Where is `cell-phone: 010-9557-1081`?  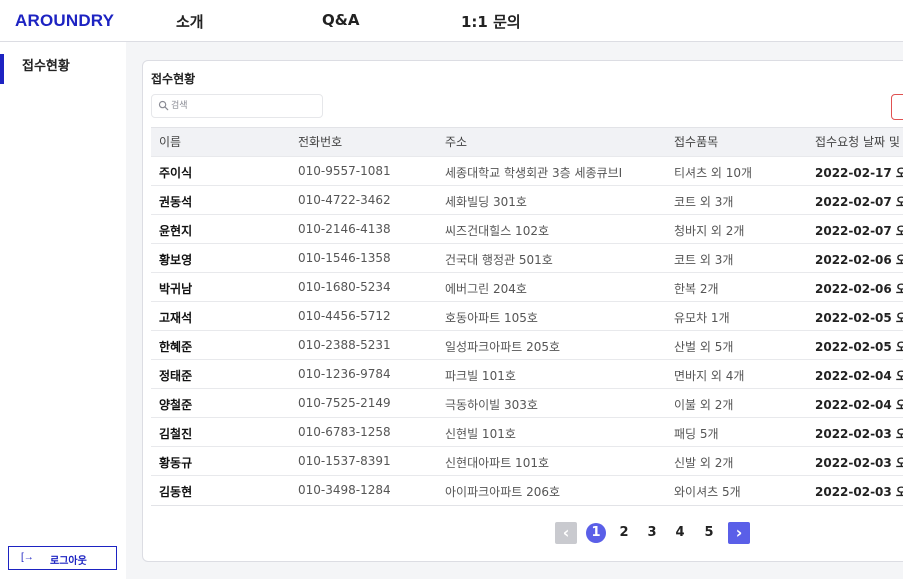
cell-phone: 010-9557-1081 is located at coordinates (344, 171).